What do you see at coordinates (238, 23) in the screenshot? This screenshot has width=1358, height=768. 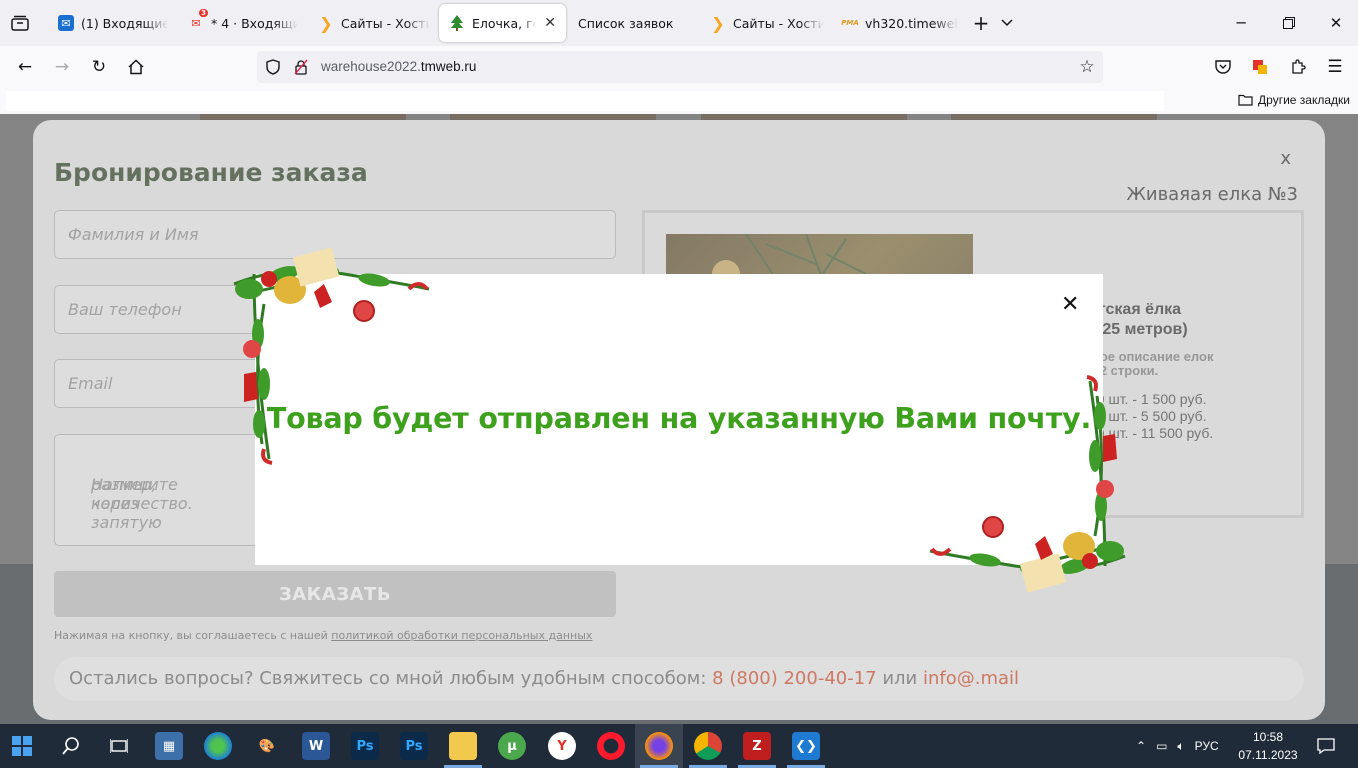 I see `tab-yandex-mail: ✉3 * 4 · Входящие -` at bounding box center [238, 23].